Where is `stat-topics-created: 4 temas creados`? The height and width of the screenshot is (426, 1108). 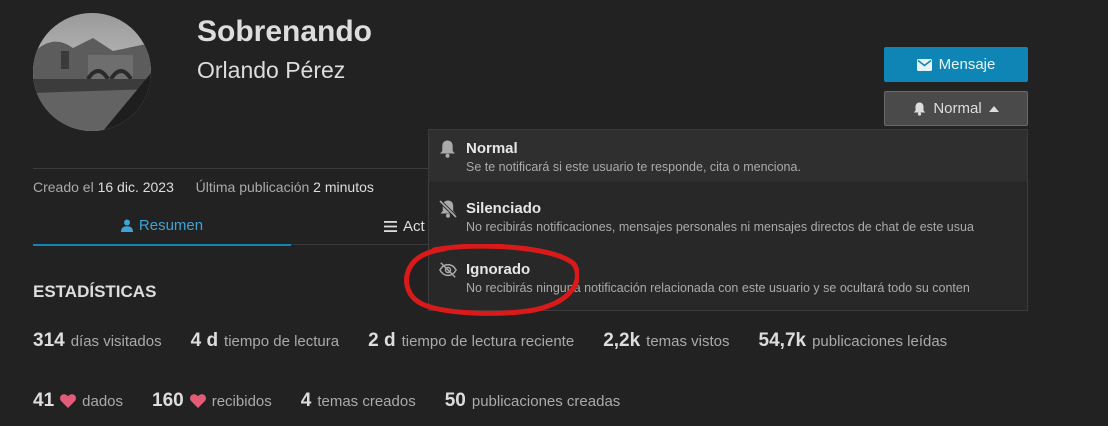
stat-topics-created: 4 temas creados is located at coordinates (358, 401).